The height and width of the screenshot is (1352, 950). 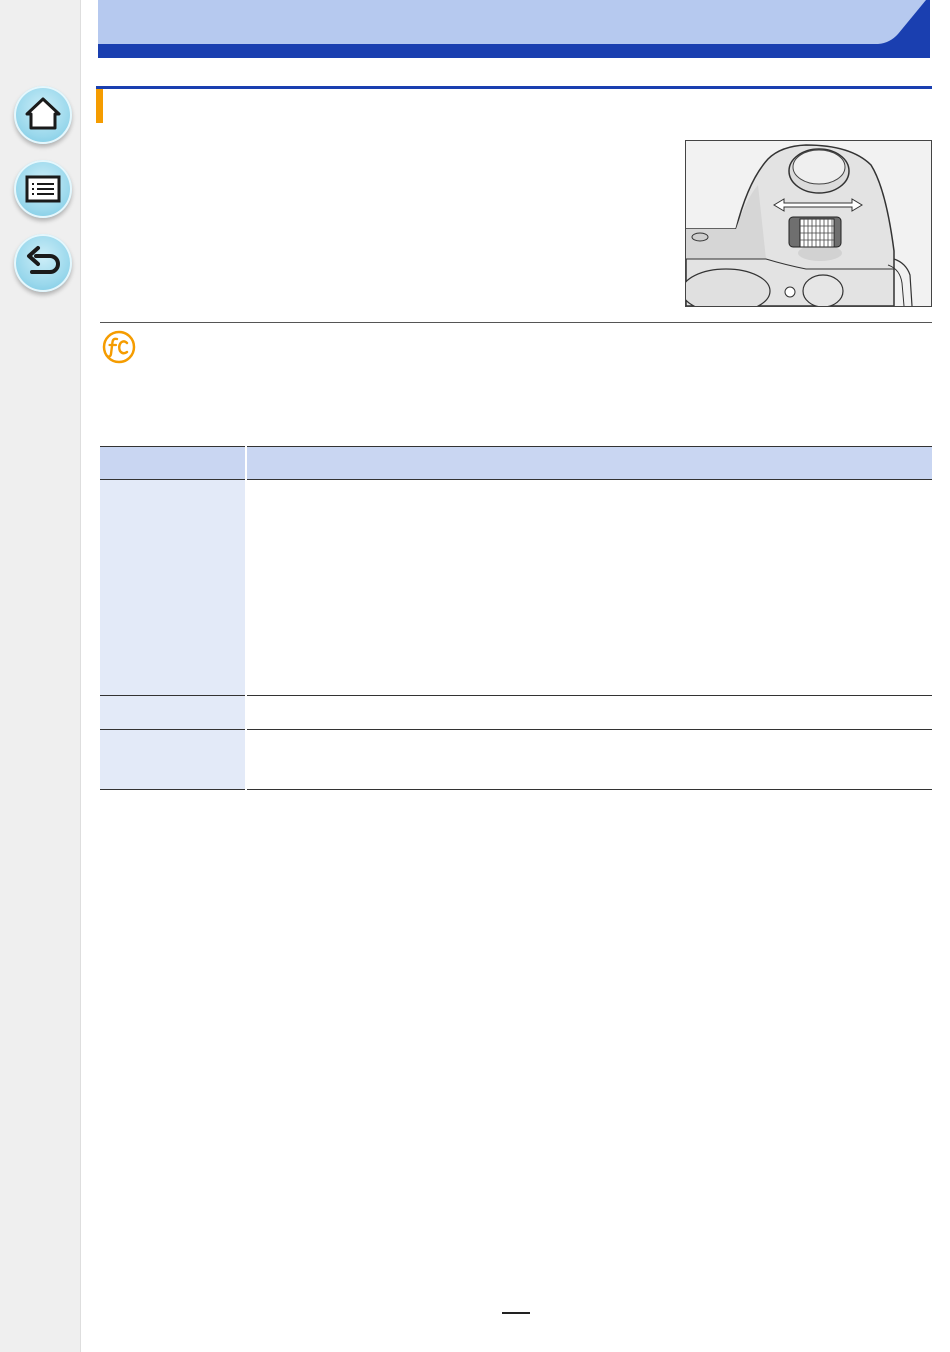 What do you see at coordinates (514, 29) in the screenshot?
I see `chapter-header-band` at bounding box center [514, 29].